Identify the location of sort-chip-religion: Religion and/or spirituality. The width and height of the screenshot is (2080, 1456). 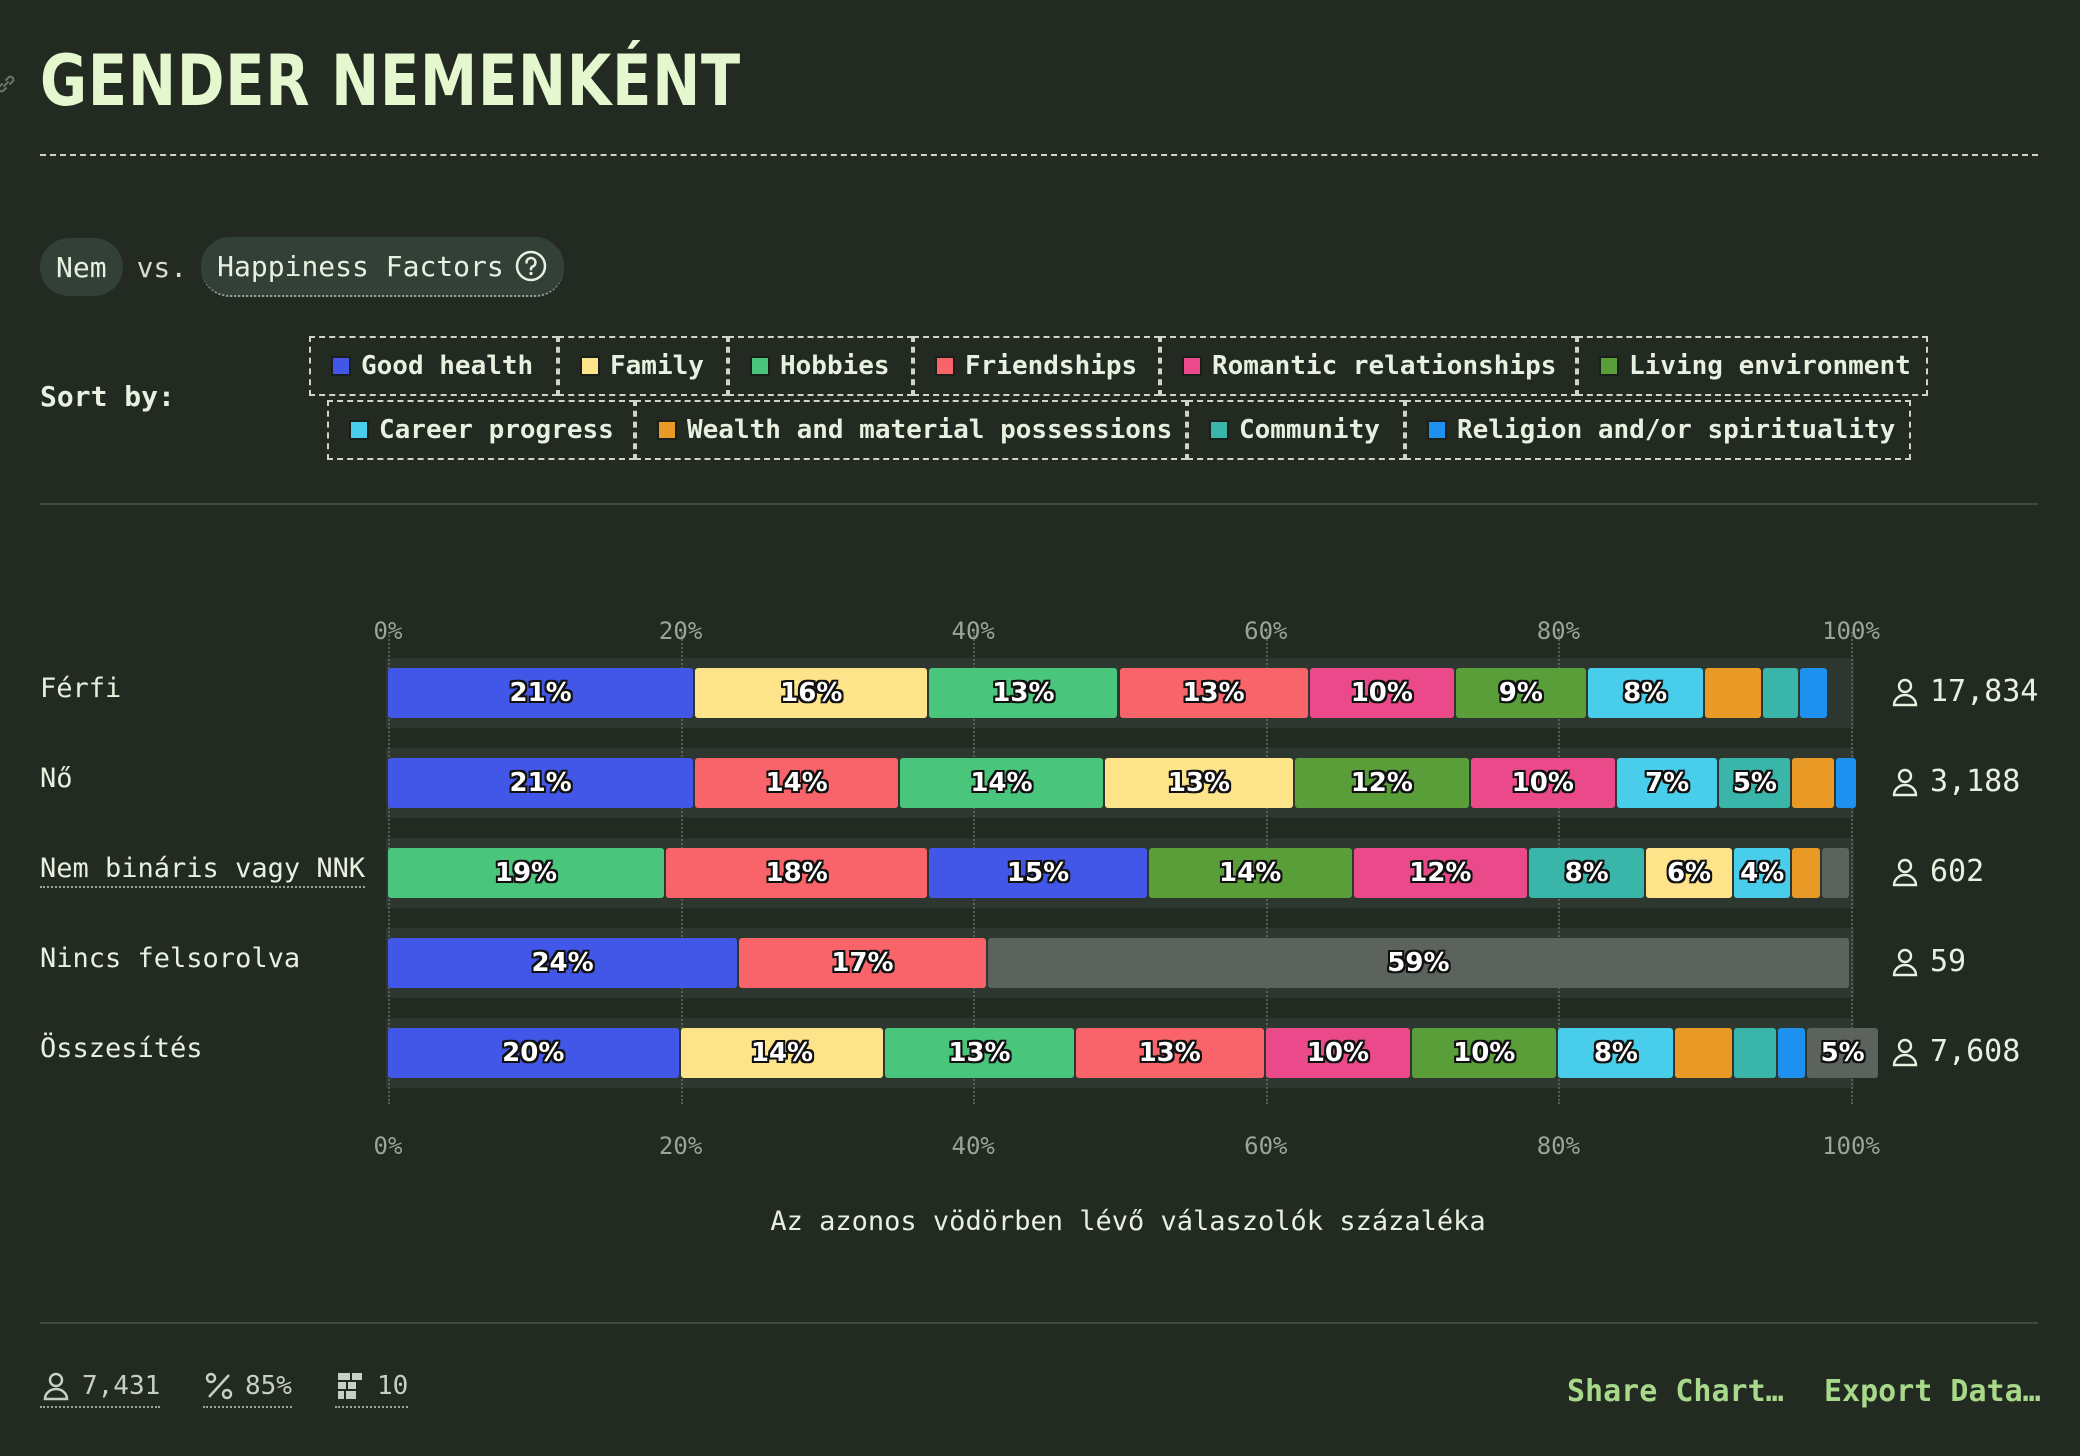
(1658, 430).